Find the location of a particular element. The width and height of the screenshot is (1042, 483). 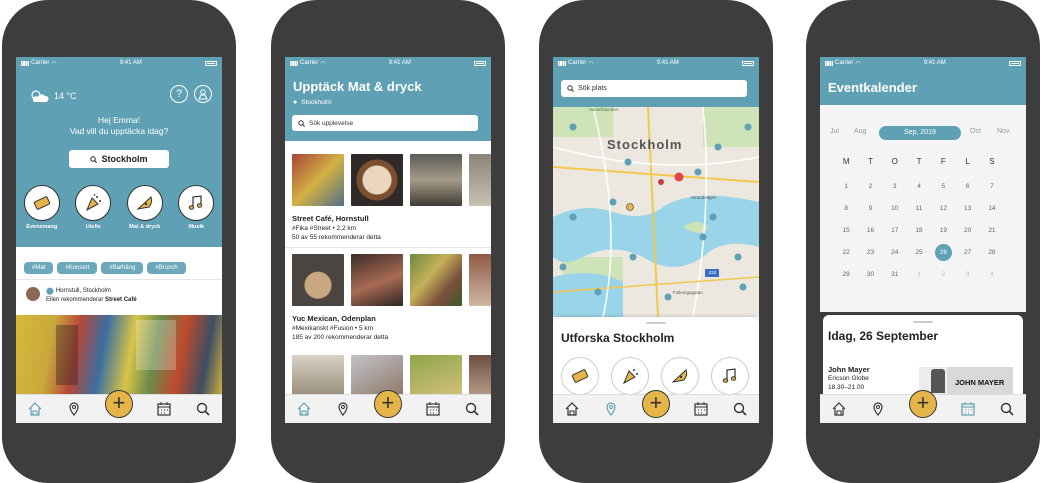

tag-chip: #Mat is located at coordinates (39, 268).